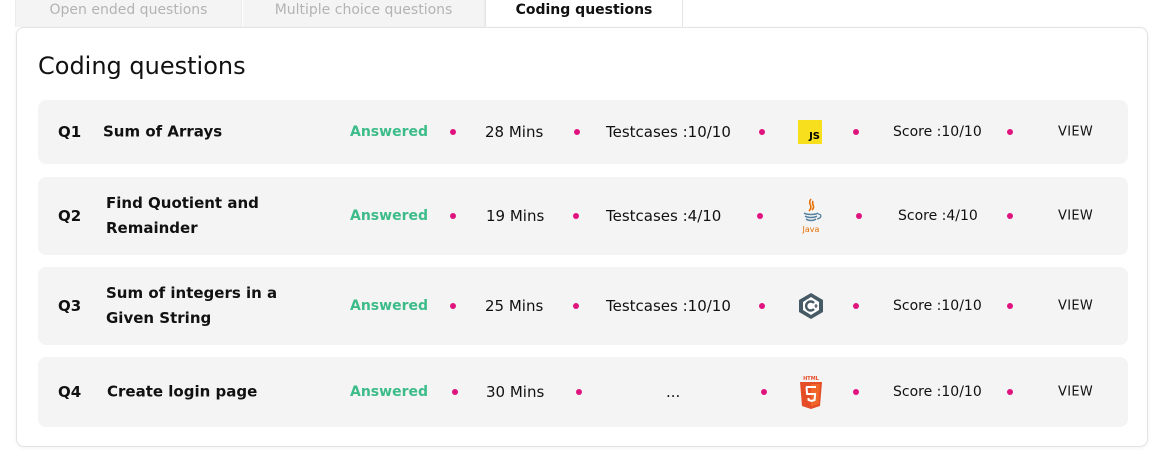 Image resolution: width=1159 pixels, height=463 pixels. I want to click on question-number: Q4, so click(70, 392).